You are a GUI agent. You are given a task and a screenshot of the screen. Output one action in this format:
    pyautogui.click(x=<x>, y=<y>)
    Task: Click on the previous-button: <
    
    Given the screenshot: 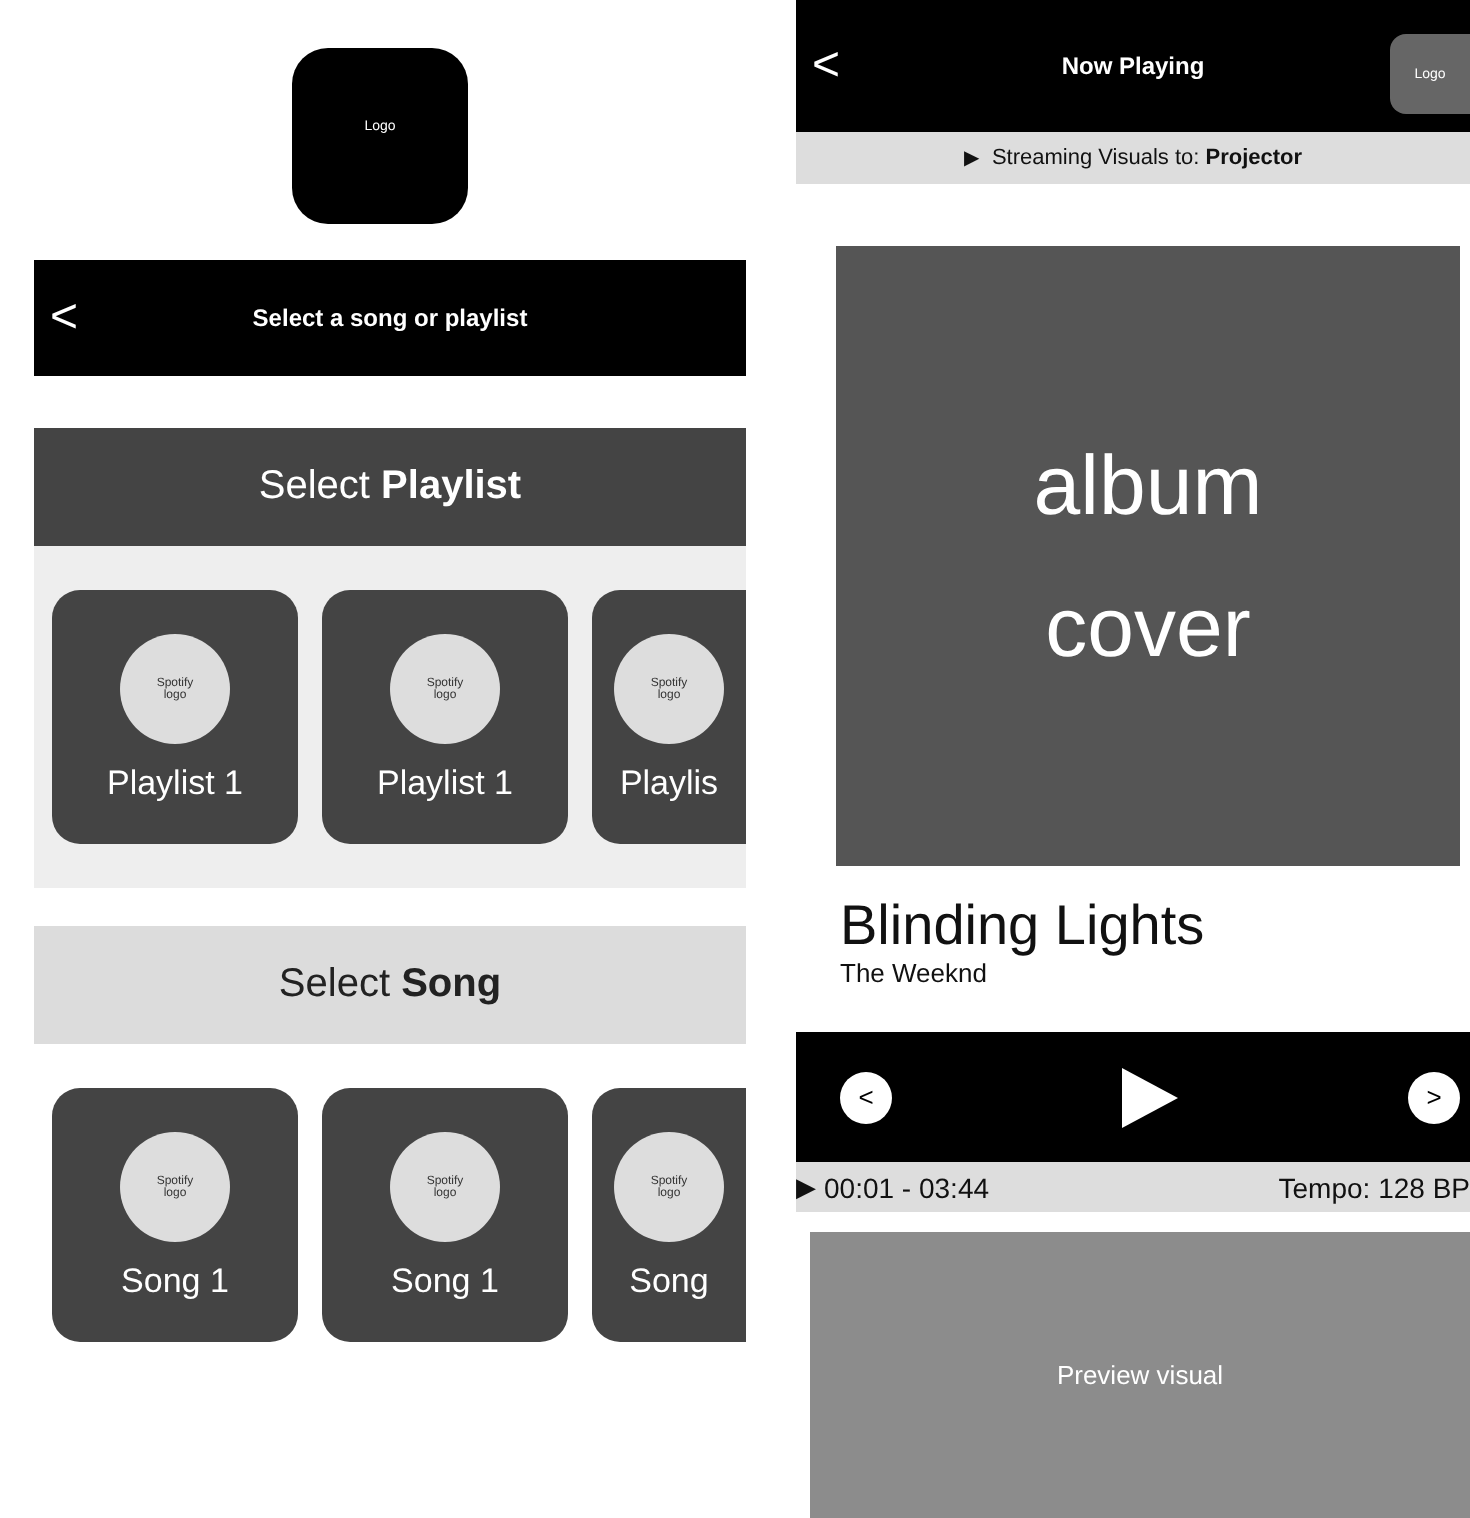 What is the action you would take?
    pyautogui.click(x=866, y=1097)
    